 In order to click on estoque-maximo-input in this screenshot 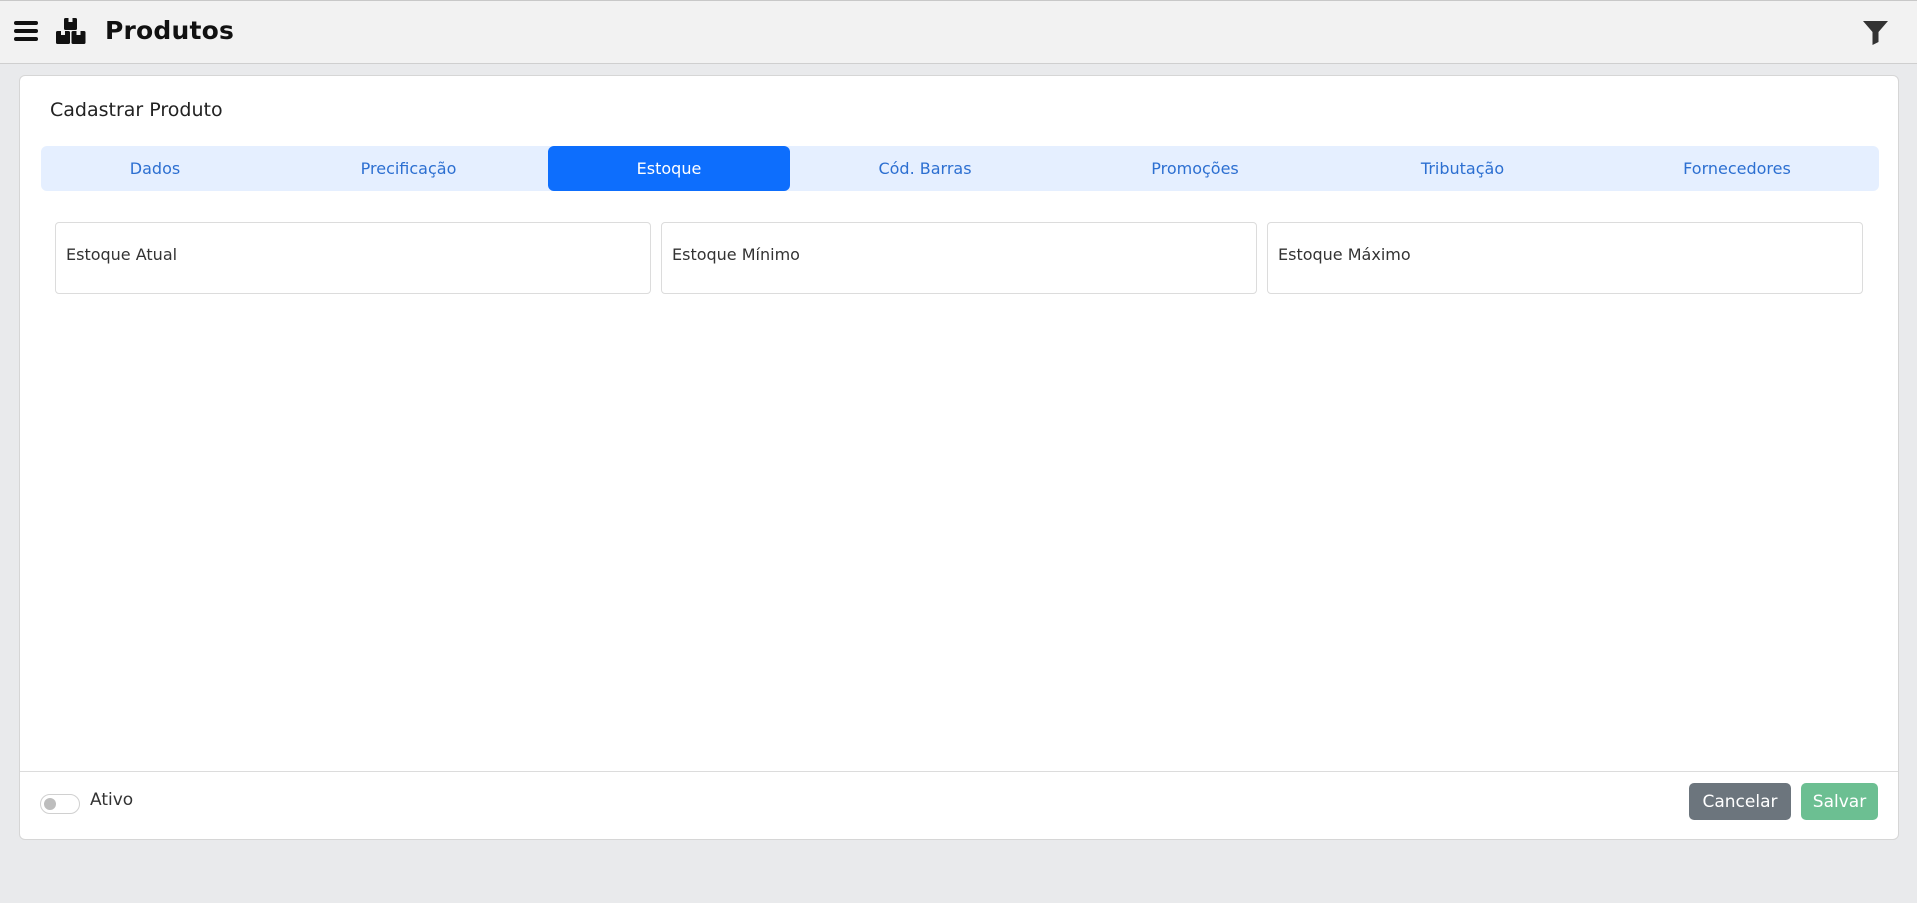, I will do `click(1565, 258)`.